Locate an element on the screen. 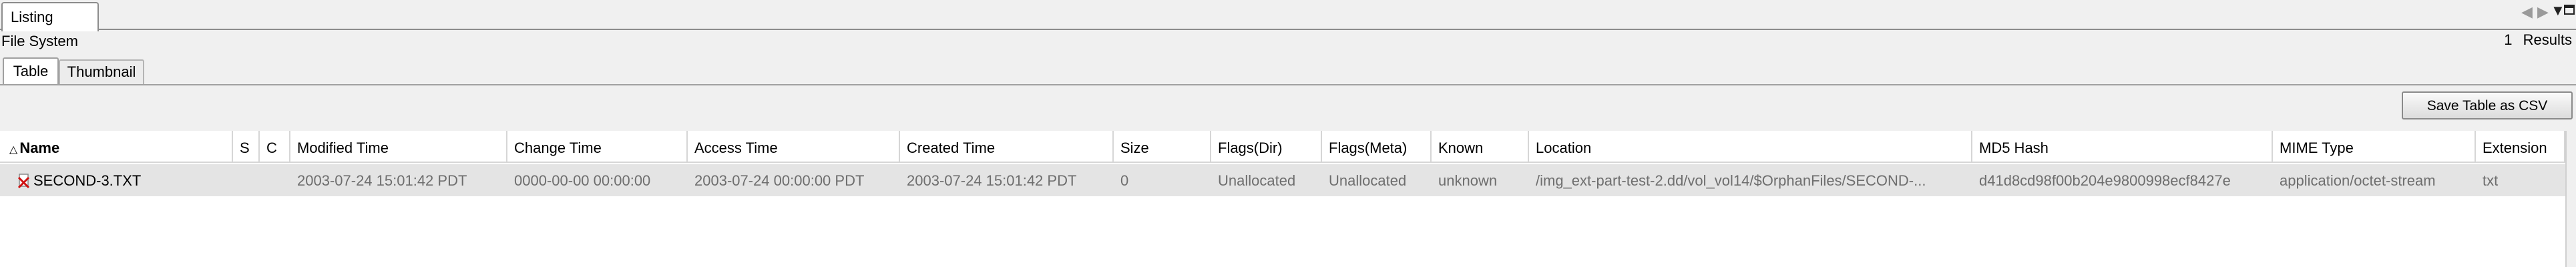 The width and height of the screenshot is (2576, 267). column-header-c: C is located at coordinates (275, 147).